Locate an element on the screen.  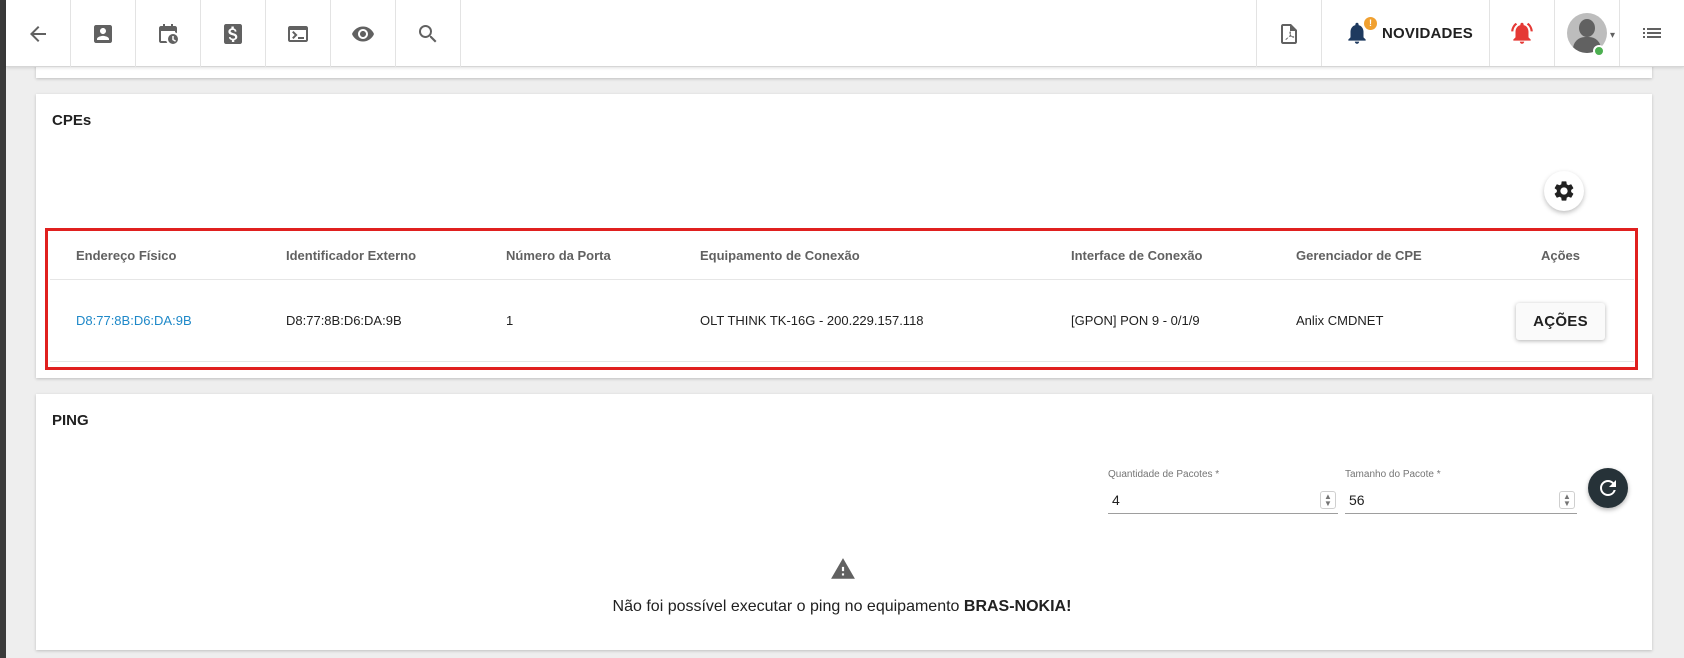
col-external-id: Identificador Externo is located at coordinates (351, 255).